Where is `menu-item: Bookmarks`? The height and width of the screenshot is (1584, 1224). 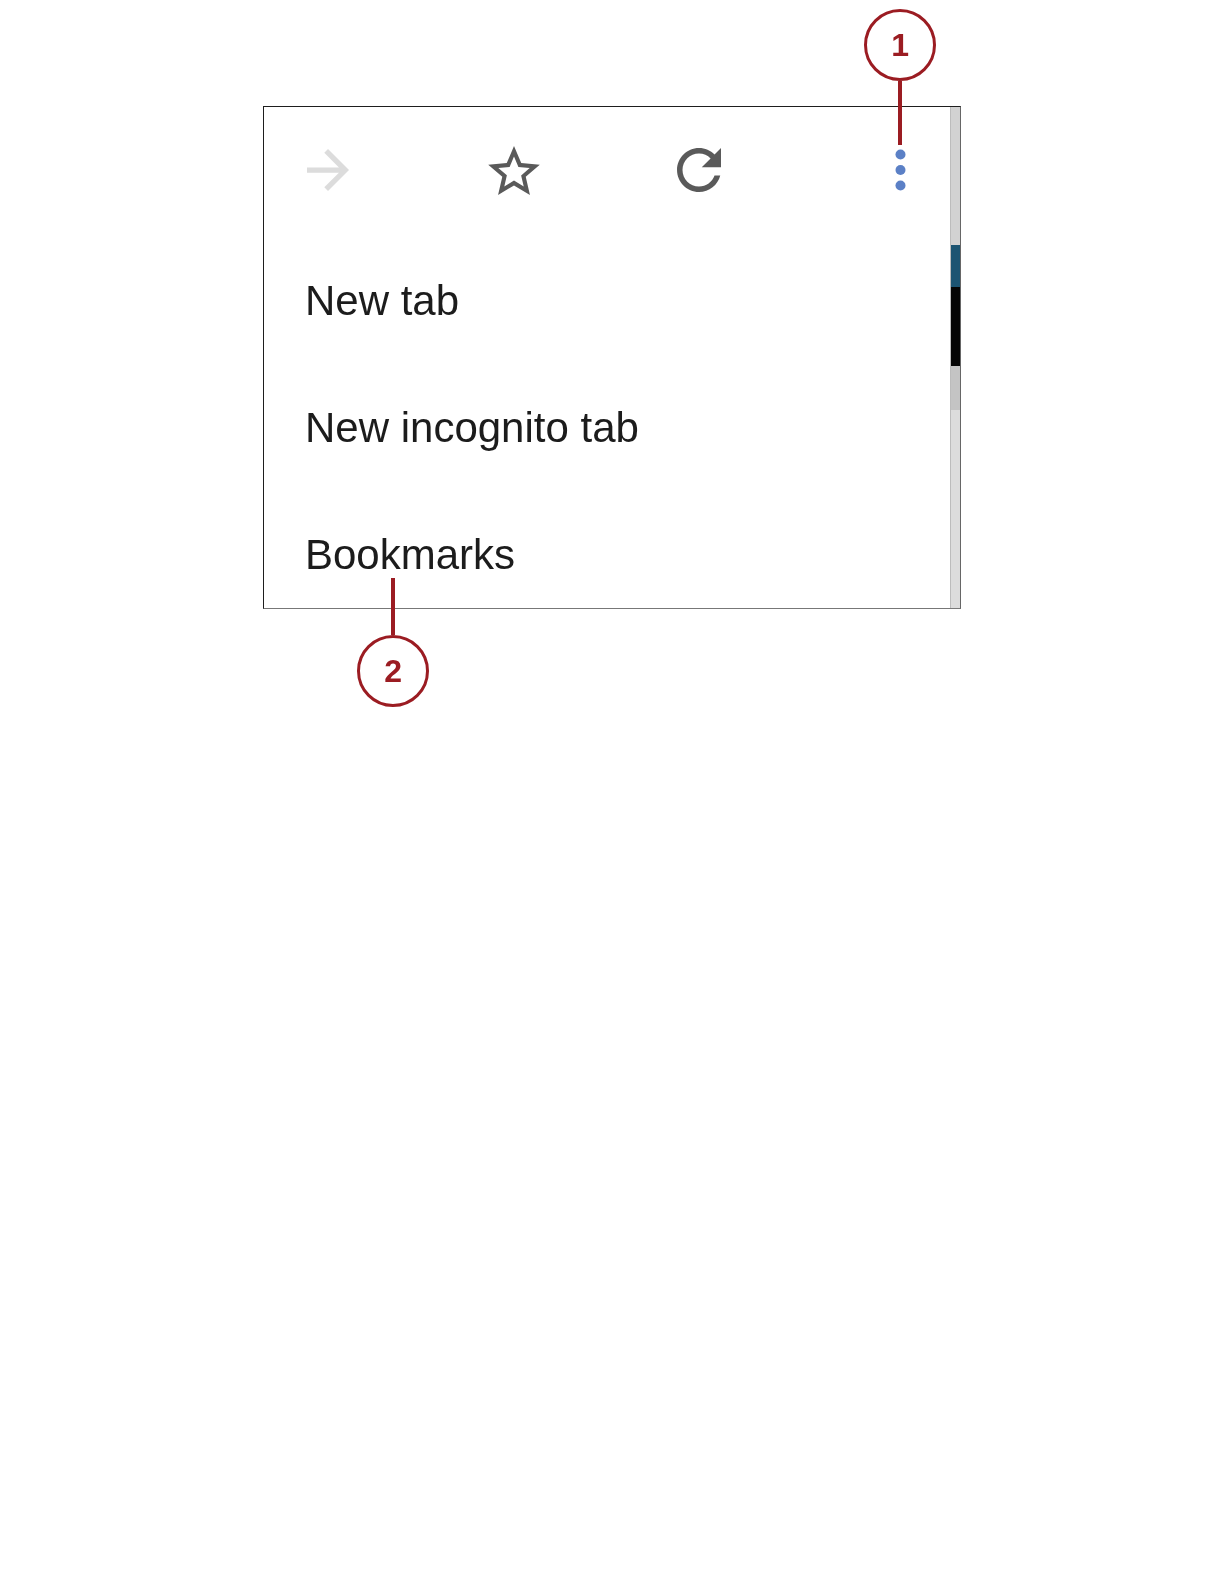 menu-item: Bookmarks is located at coordinates (410, 555).